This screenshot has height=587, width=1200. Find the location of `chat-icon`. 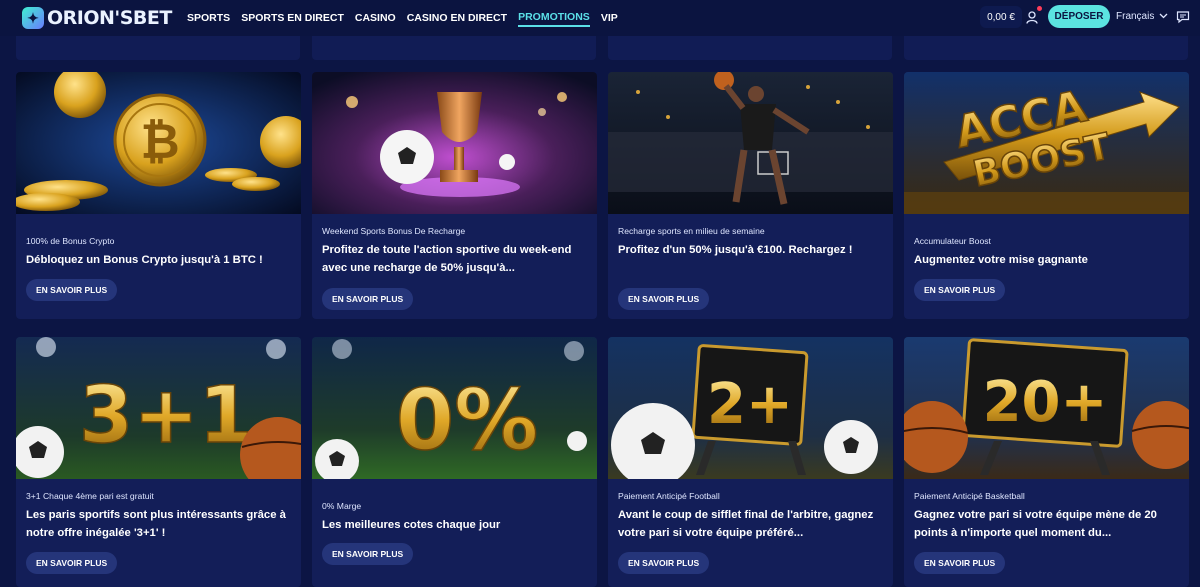

chat-icon is located at coordinates (1183, 17).